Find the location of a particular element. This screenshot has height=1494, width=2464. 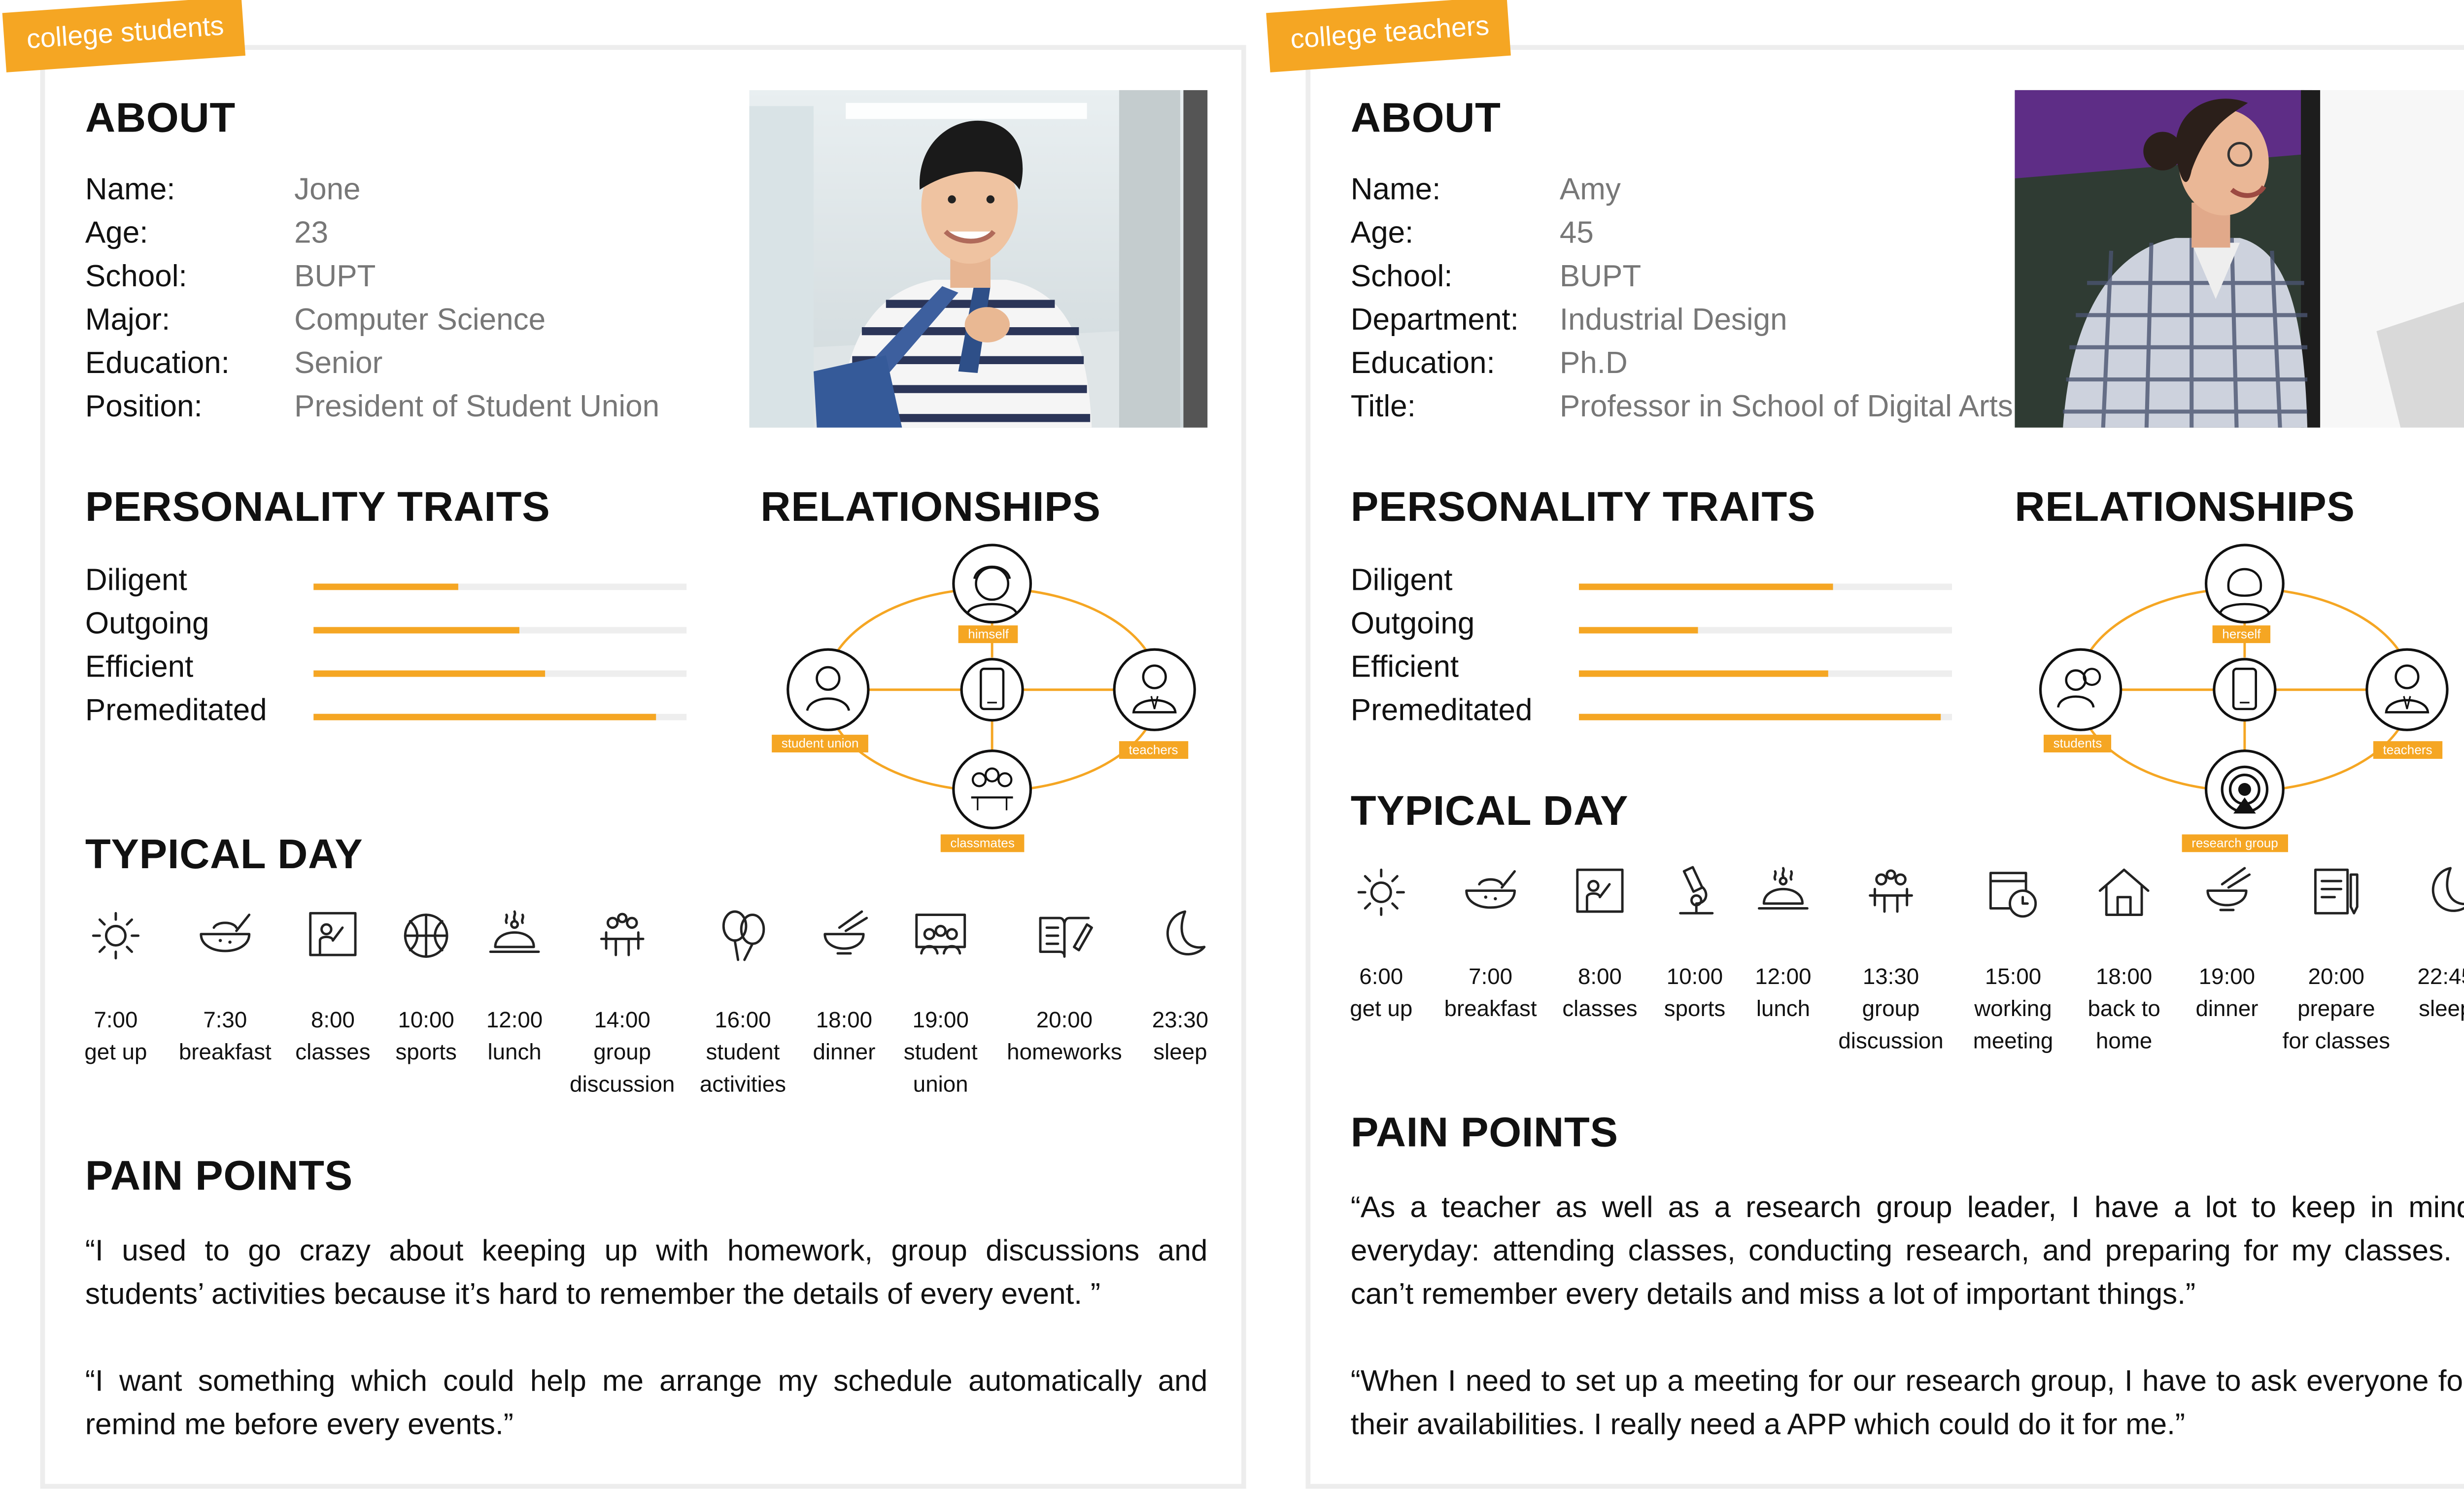

student-about-heading: ABOUT is located at coordinates (160, 117).